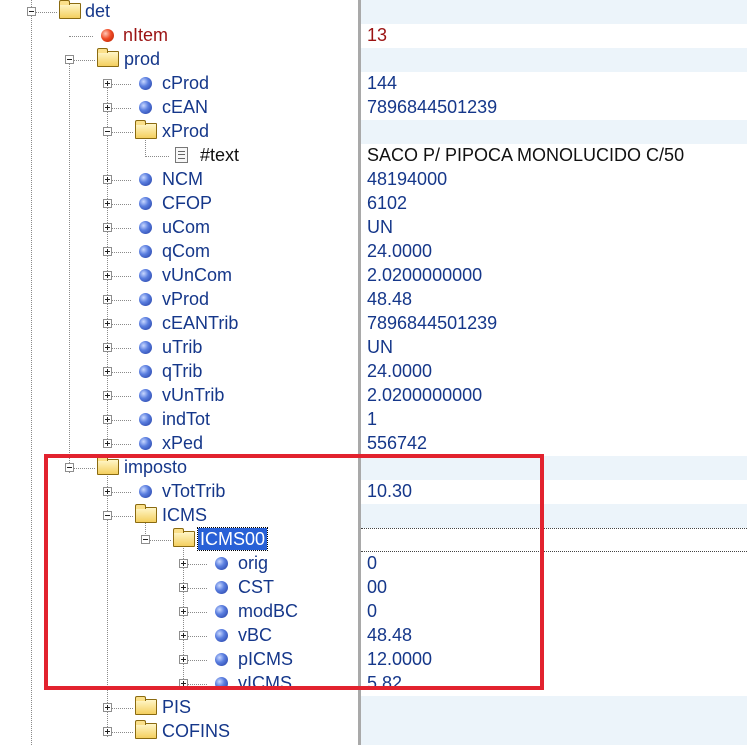  What do you see at coordinates (380, 347) in the screenshot?
I see `value-utrib: UN` at bounding box center [380, 347].